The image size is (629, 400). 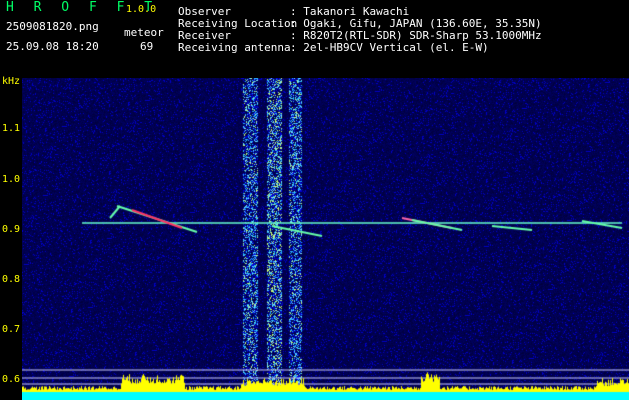 What do you see at coordinates (10, 128) in the screenshot?
I see `y-tick-label: 1.1` at bounding box center [10, 128].